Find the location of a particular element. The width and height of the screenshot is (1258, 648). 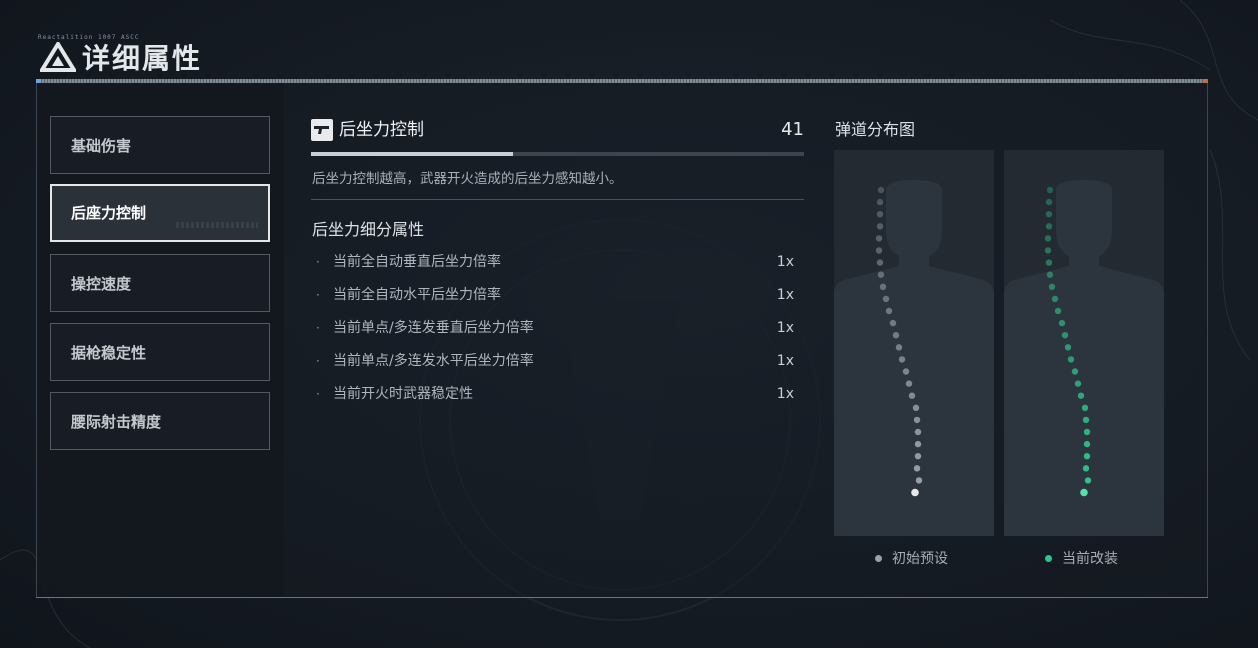

sidebar-item-label: 据枪稳定性 is located at coordinates (109, 353).